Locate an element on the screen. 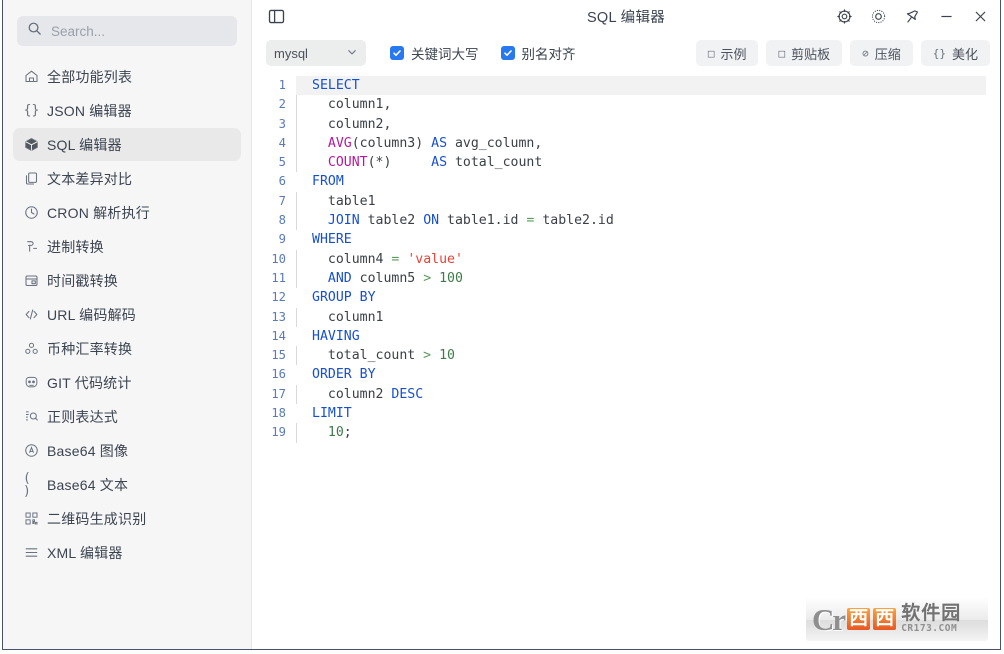 This screenshot has height=654, width=1004. code-text: WHERE is located at coordinates (324, 239).